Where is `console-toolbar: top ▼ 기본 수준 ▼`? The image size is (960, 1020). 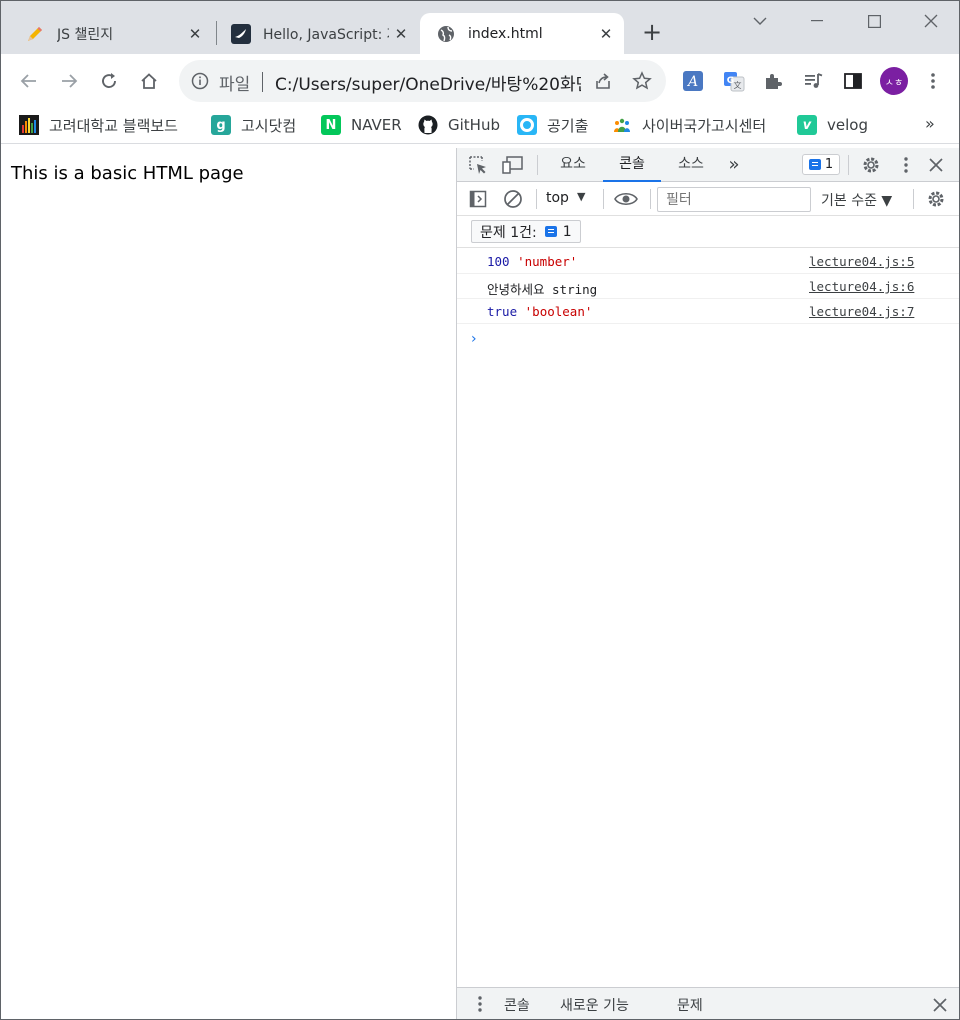 console-toolbar: top ▼ 기본 수준 ▼ is located at coordinates (708, 199).